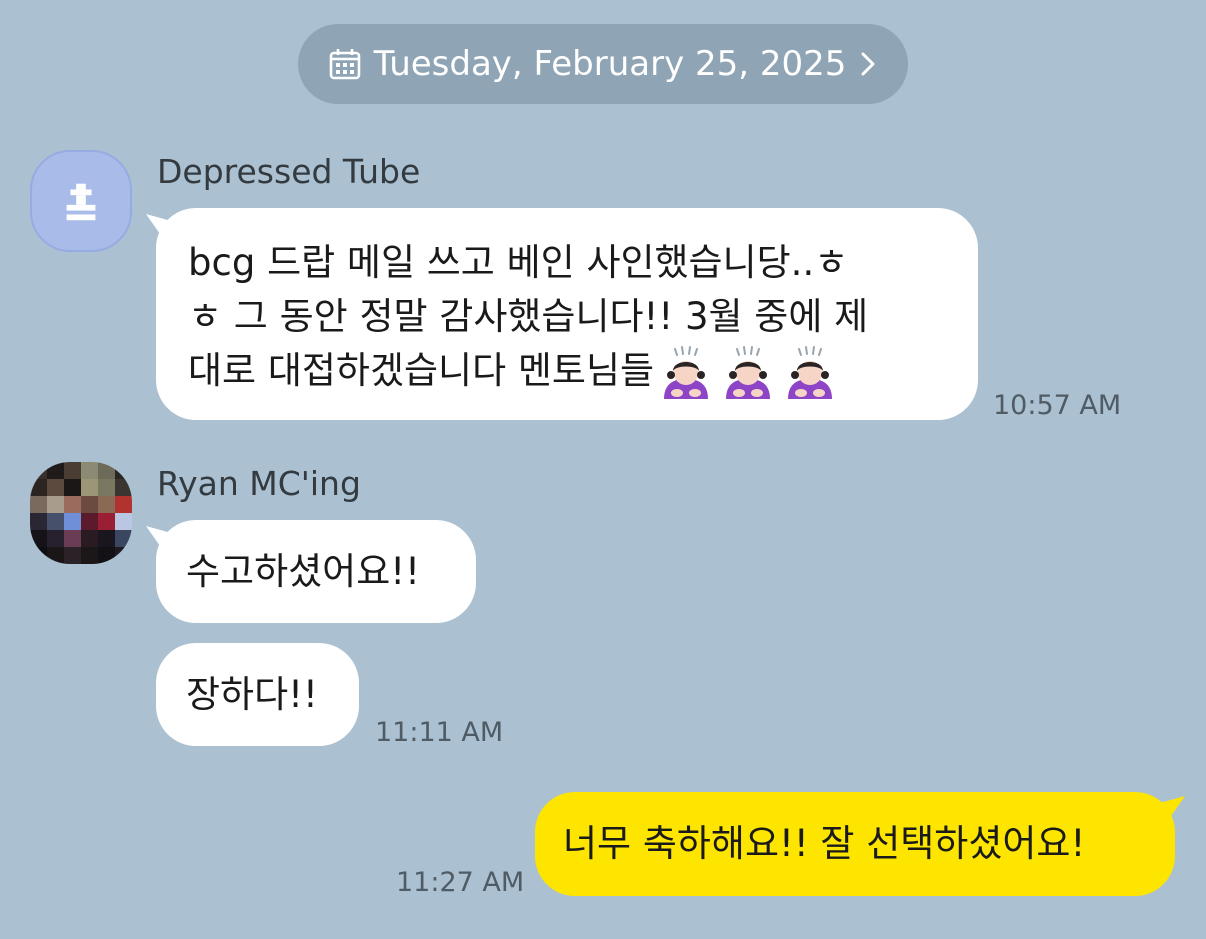 The height and width of the screenshot is (939, 1206). What do you see at coordinates (528, 316) in the screenshot?
I see `message-line: ㅎ 그 동안 정말 감사했습니다!! 3월 중에 제` at bounding box center [528, 316].